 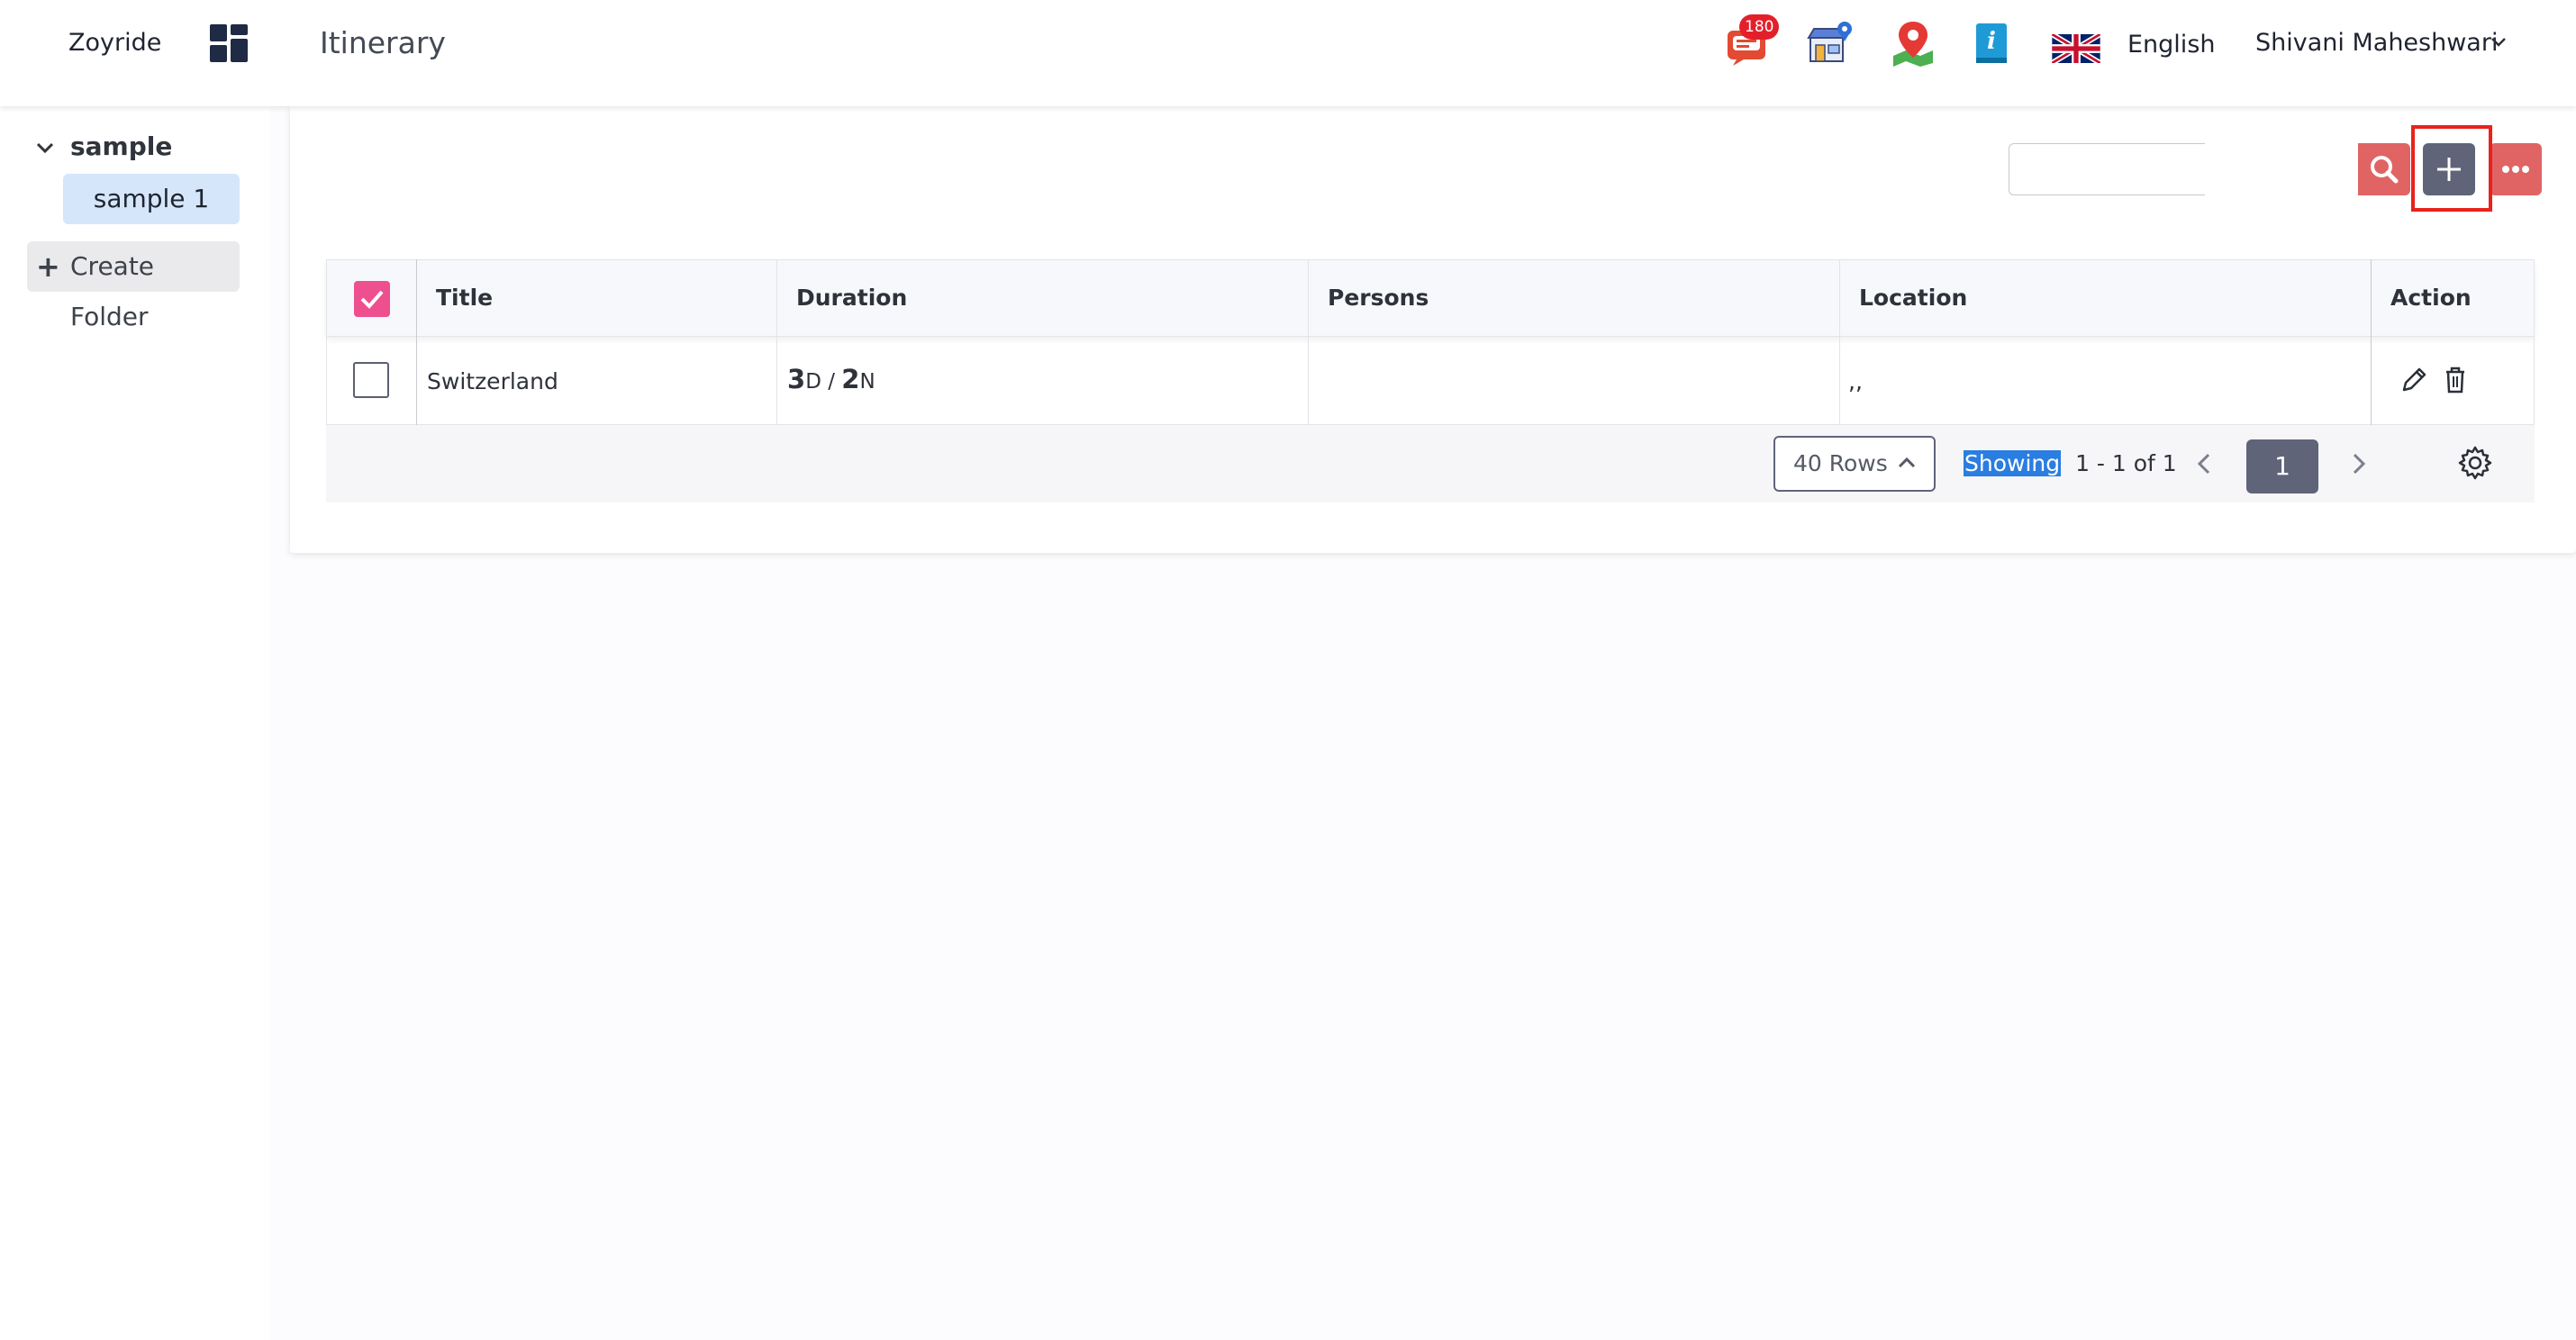 What do you see at coordinates (2455, 380) in the screenshot?
I see `delete-icon` at bounding box center [2455, 380].